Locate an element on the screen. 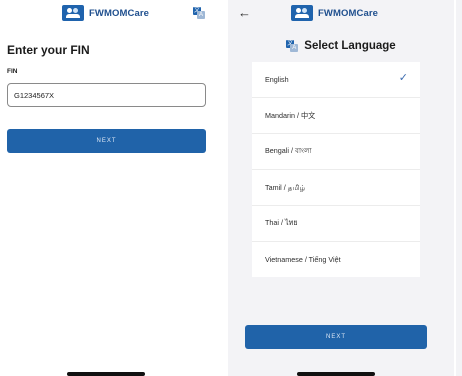 Image resolution: width=462 pixels, height=376 pixels. language-option-vietnamese: Vietnamese / Tiếng Việt is located at coordinates (336, 259).